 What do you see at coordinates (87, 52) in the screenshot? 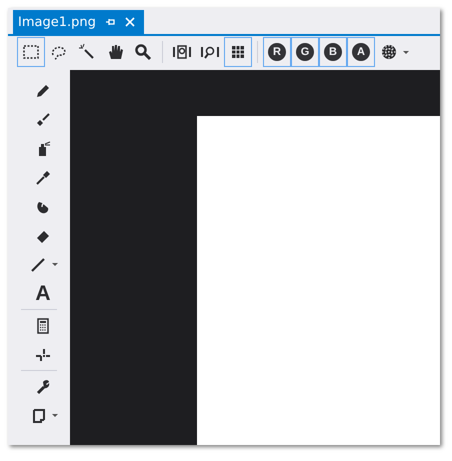
I see `magic-wand-icon` at bounding box center [87, 52].